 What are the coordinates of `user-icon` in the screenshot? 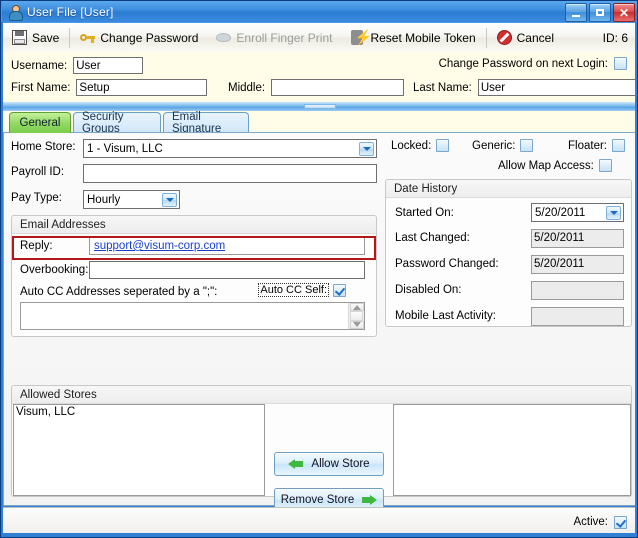 It's located at (15, 12).